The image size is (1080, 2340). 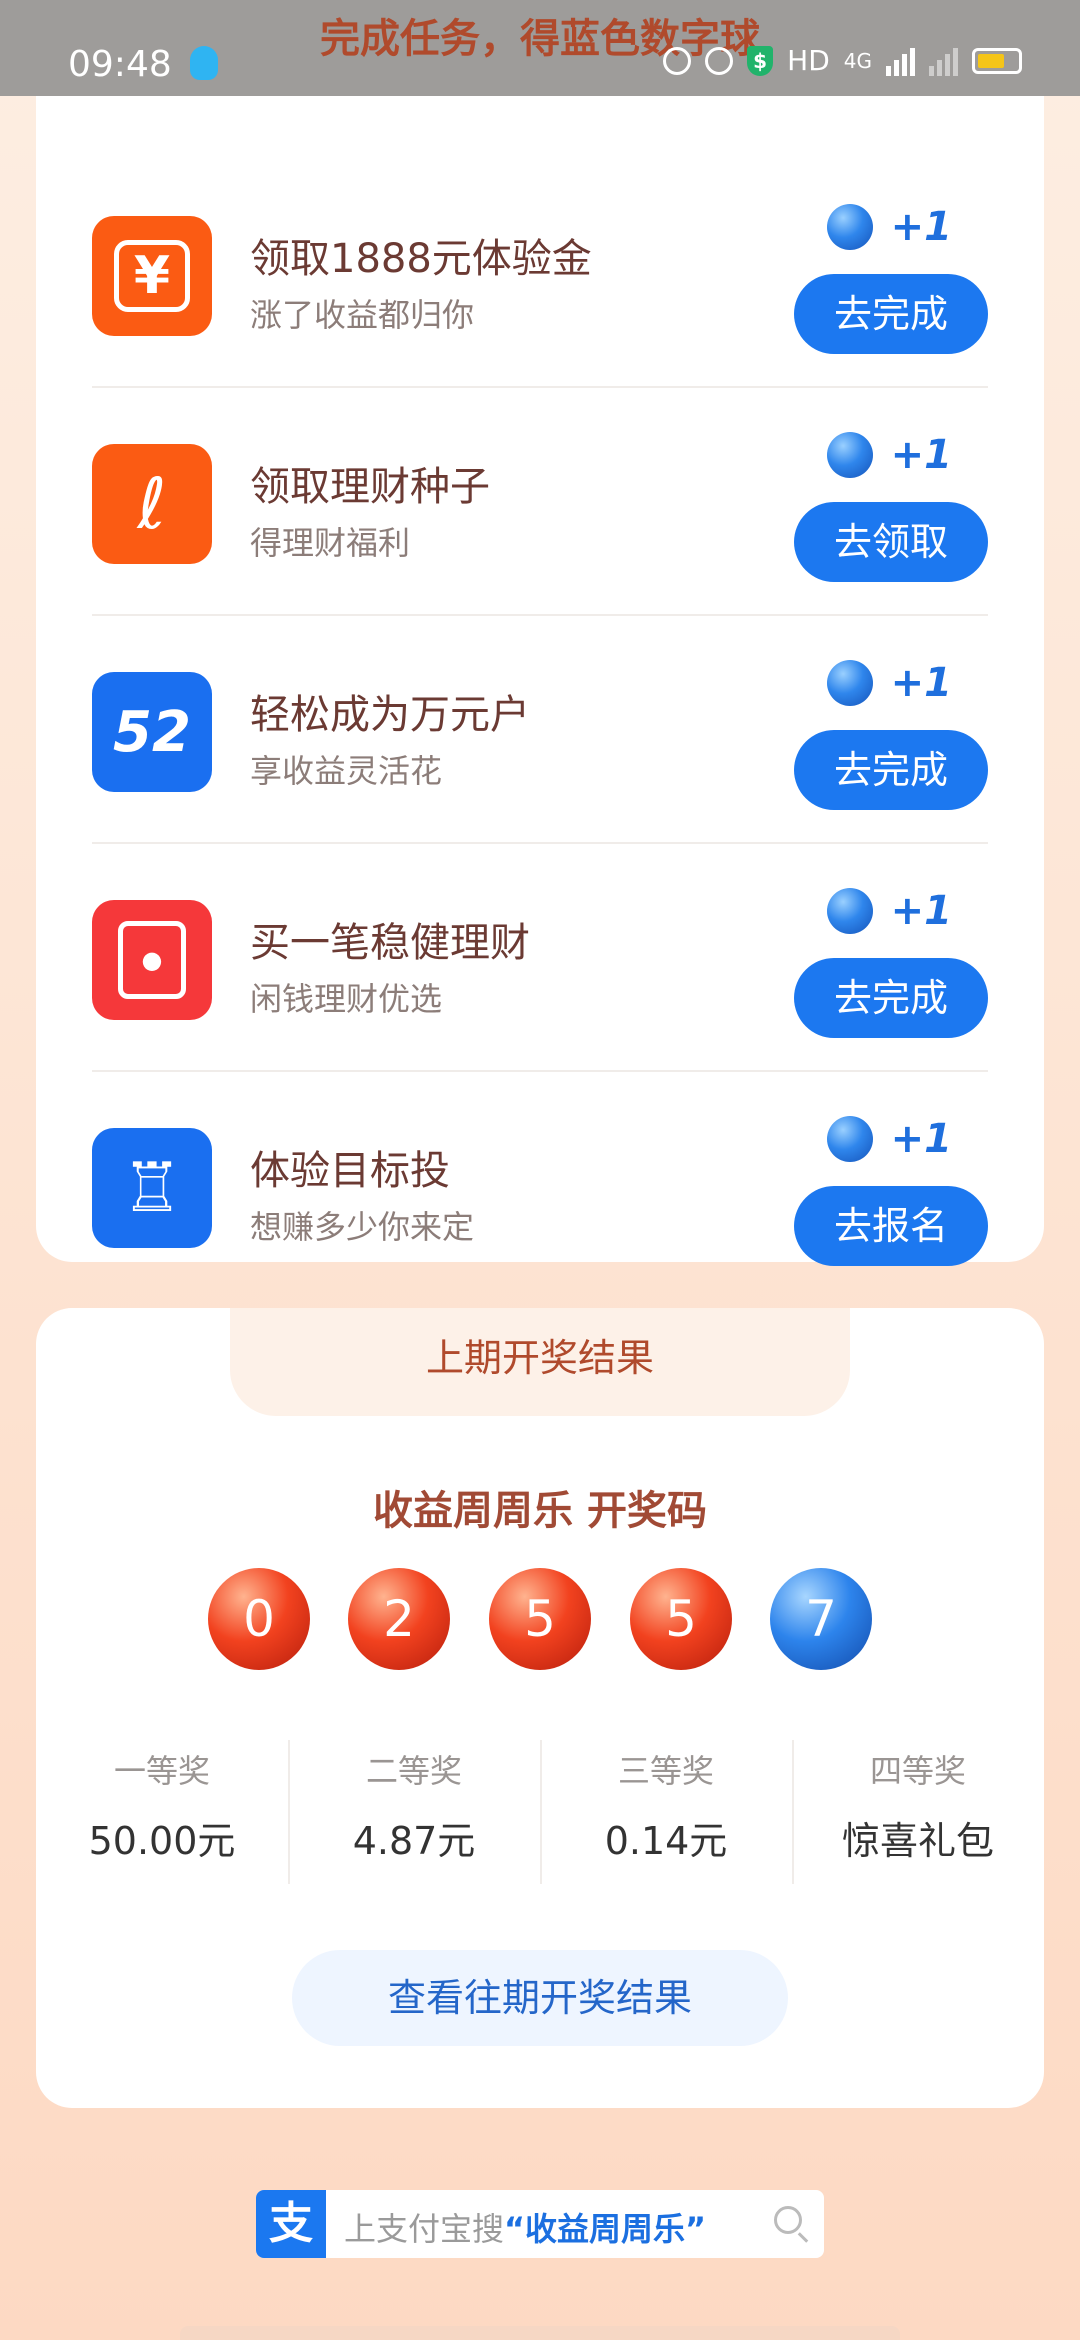 I want to click on prize-tier: 一等奖 50.00元, so click(x=162, y=1810).